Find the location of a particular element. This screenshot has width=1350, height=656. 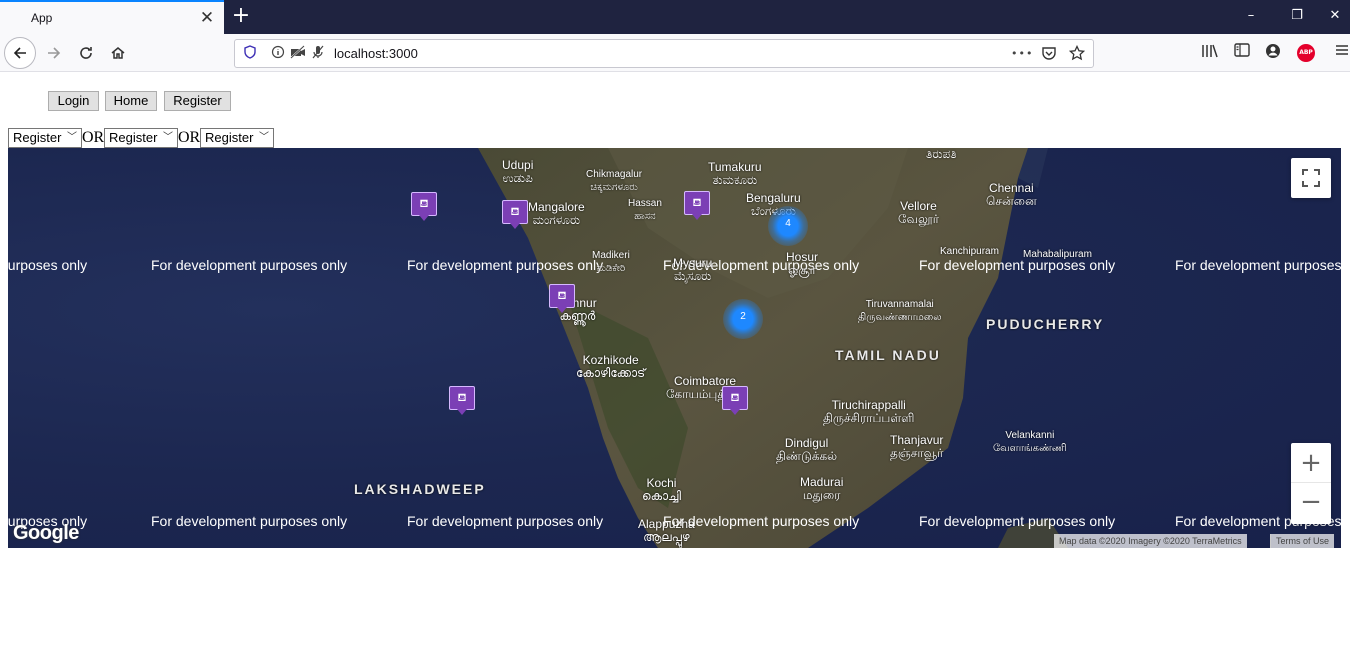

page-actions-icon: ••• is located at coordinates (1022, 54).